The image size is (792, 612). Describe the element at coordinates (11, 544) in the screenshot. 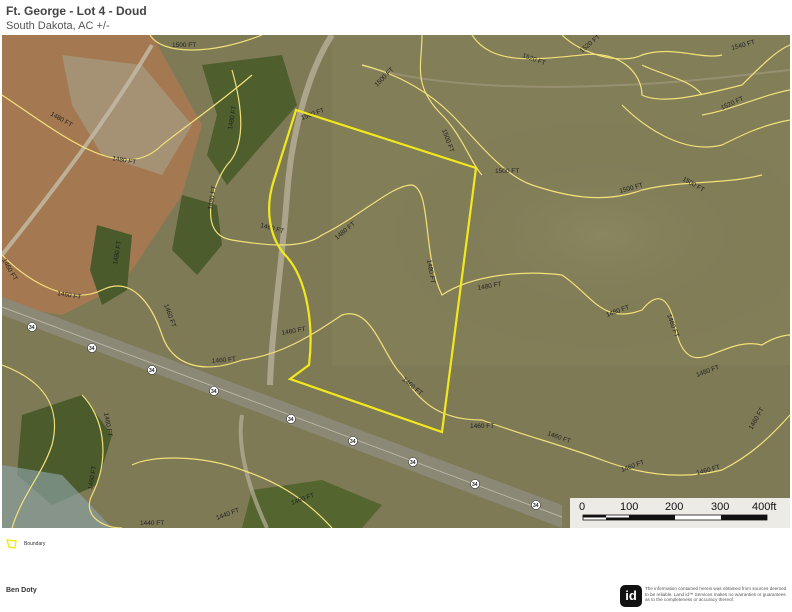

I see `boundary-legend-icon` at that location.